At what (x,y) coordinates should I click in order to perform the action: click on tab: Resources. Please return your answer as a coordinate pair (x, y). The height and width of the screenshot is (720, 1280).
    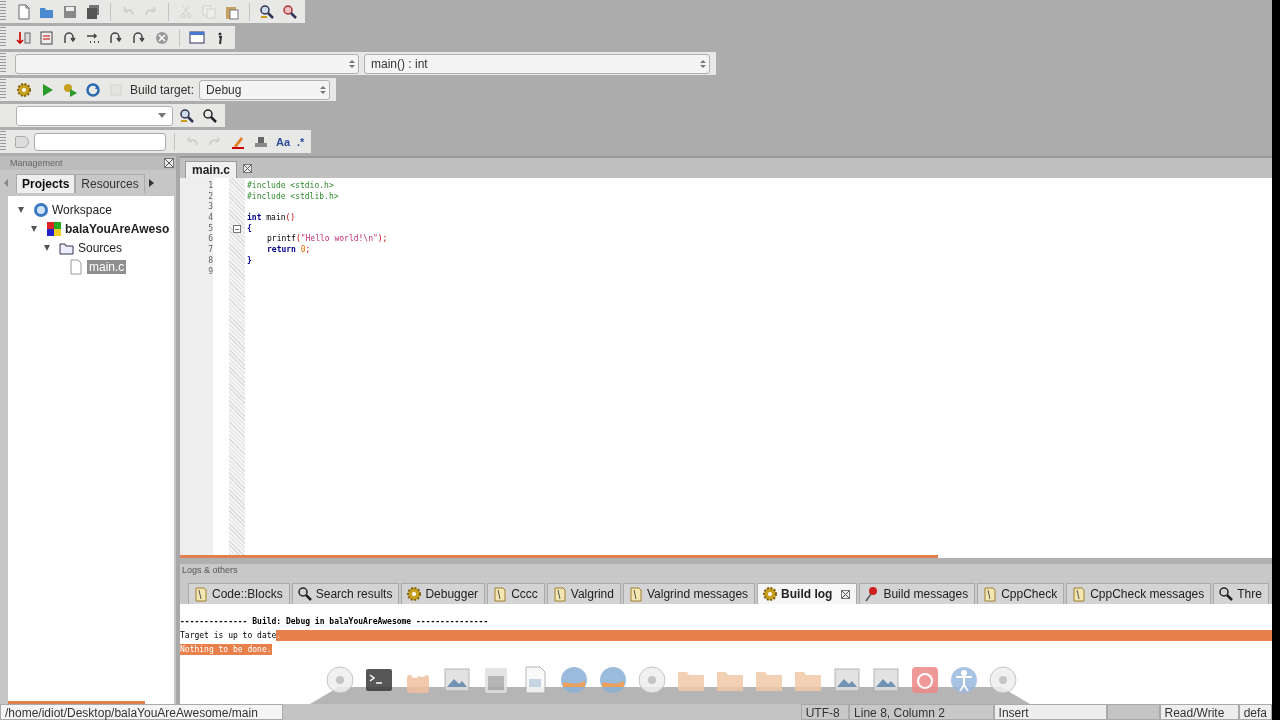
    Looking at the image, I should click on (110, 183).